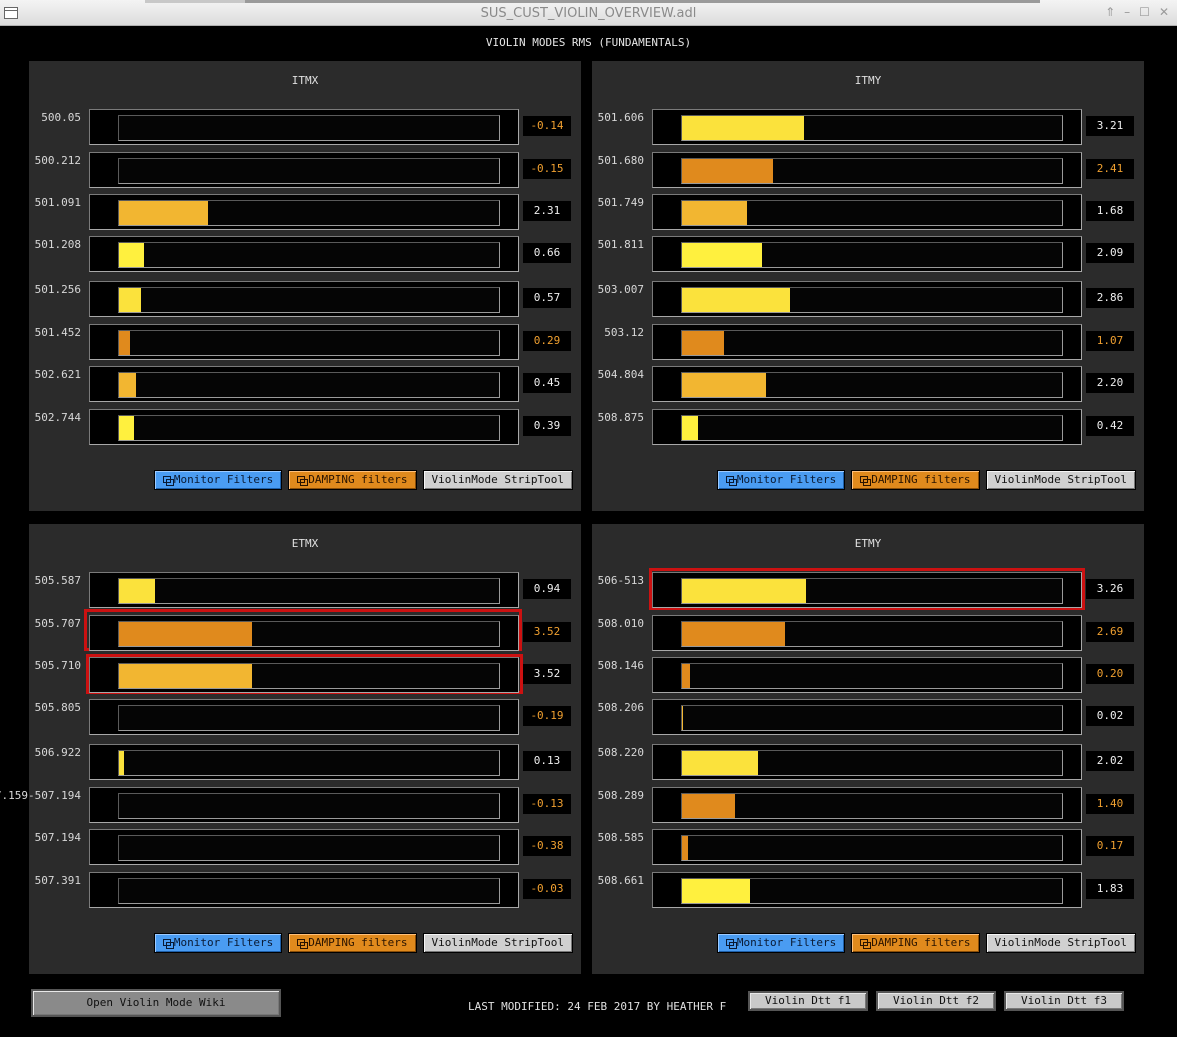 The image size is (1177, 1037). I want to click on violin-dtt-f1-button: Violin Dtt f1, so click(808, 1001).